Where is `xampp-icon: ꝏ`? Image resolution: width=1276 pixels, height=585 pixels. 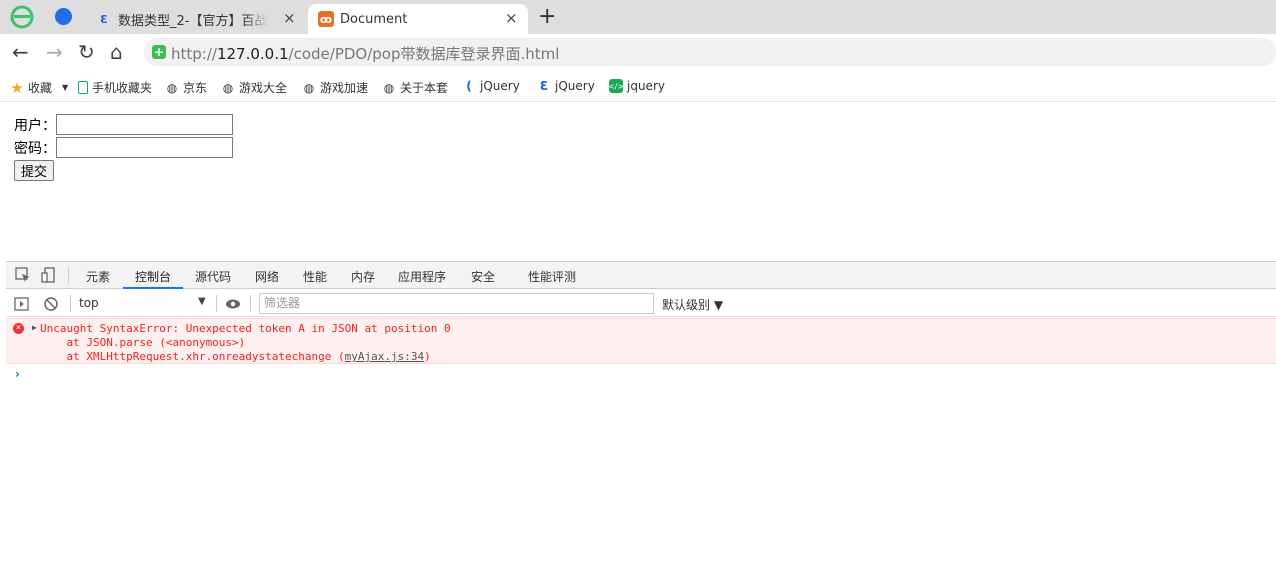
xampp-icon: ꝏ is located at coordinates (326, 19).